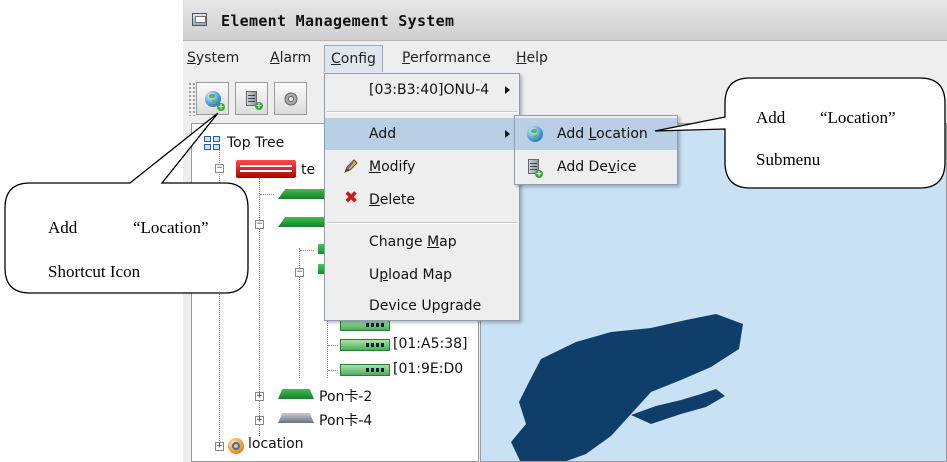  What do you see at coordinates (94, 271) in the screenshot?
I see `shortcut-callout-line2: Shortcut Icon` at bounding box center [94, 271].